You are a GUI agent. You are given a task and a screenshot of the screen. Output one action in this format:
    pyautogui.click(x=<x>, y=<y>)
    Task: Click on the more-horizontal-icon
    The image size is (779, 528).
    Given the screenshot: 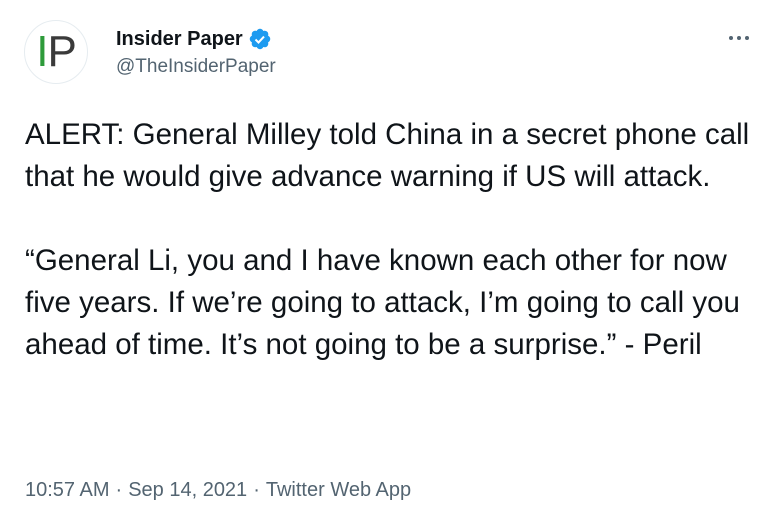 What is the action you would take?
    pyautogui.click(x=739, y=38)
    